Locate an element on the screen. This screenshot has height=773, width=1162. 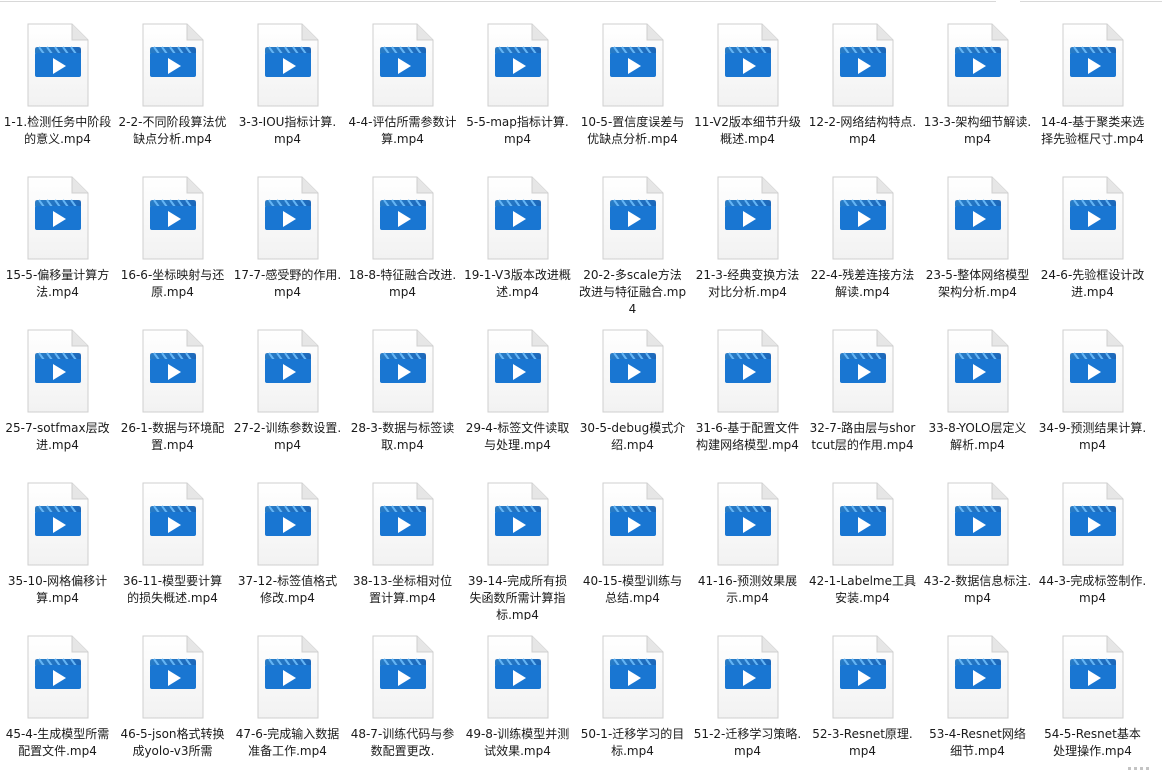
file-item: 26-1-数据与环境配置.mp4 is located at coordinates (172, 390).